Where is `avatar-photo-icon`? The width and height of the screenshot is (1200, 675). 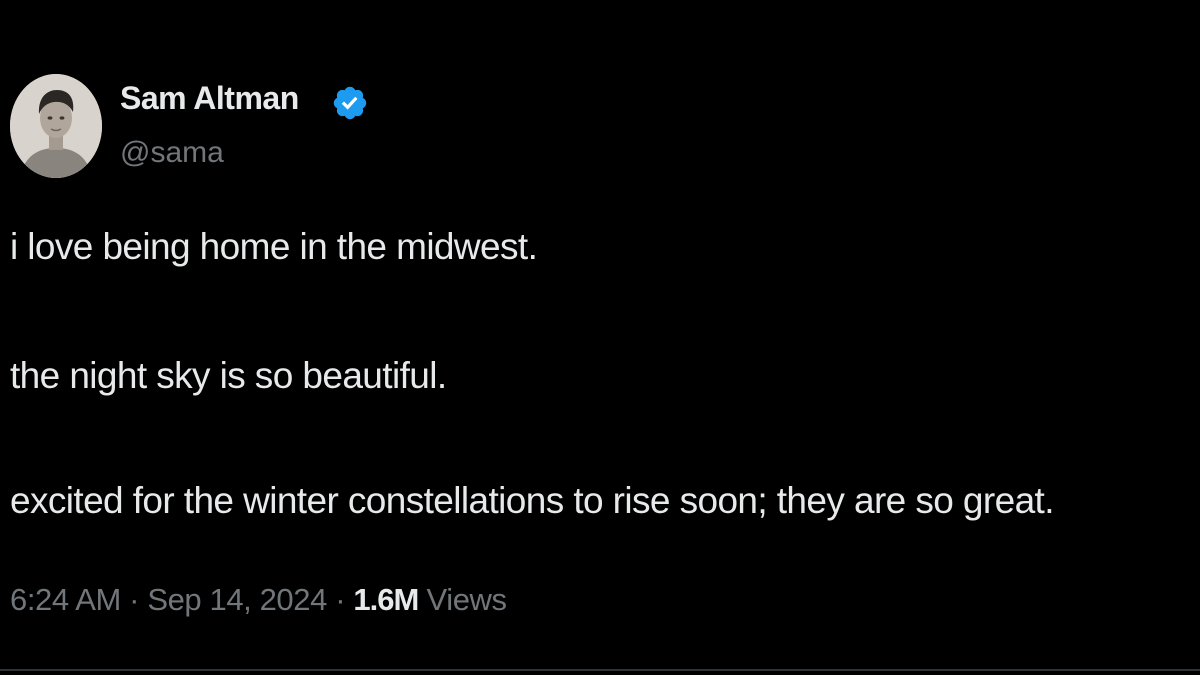
avatar-photo-icon is located at coordinates (56, 126).